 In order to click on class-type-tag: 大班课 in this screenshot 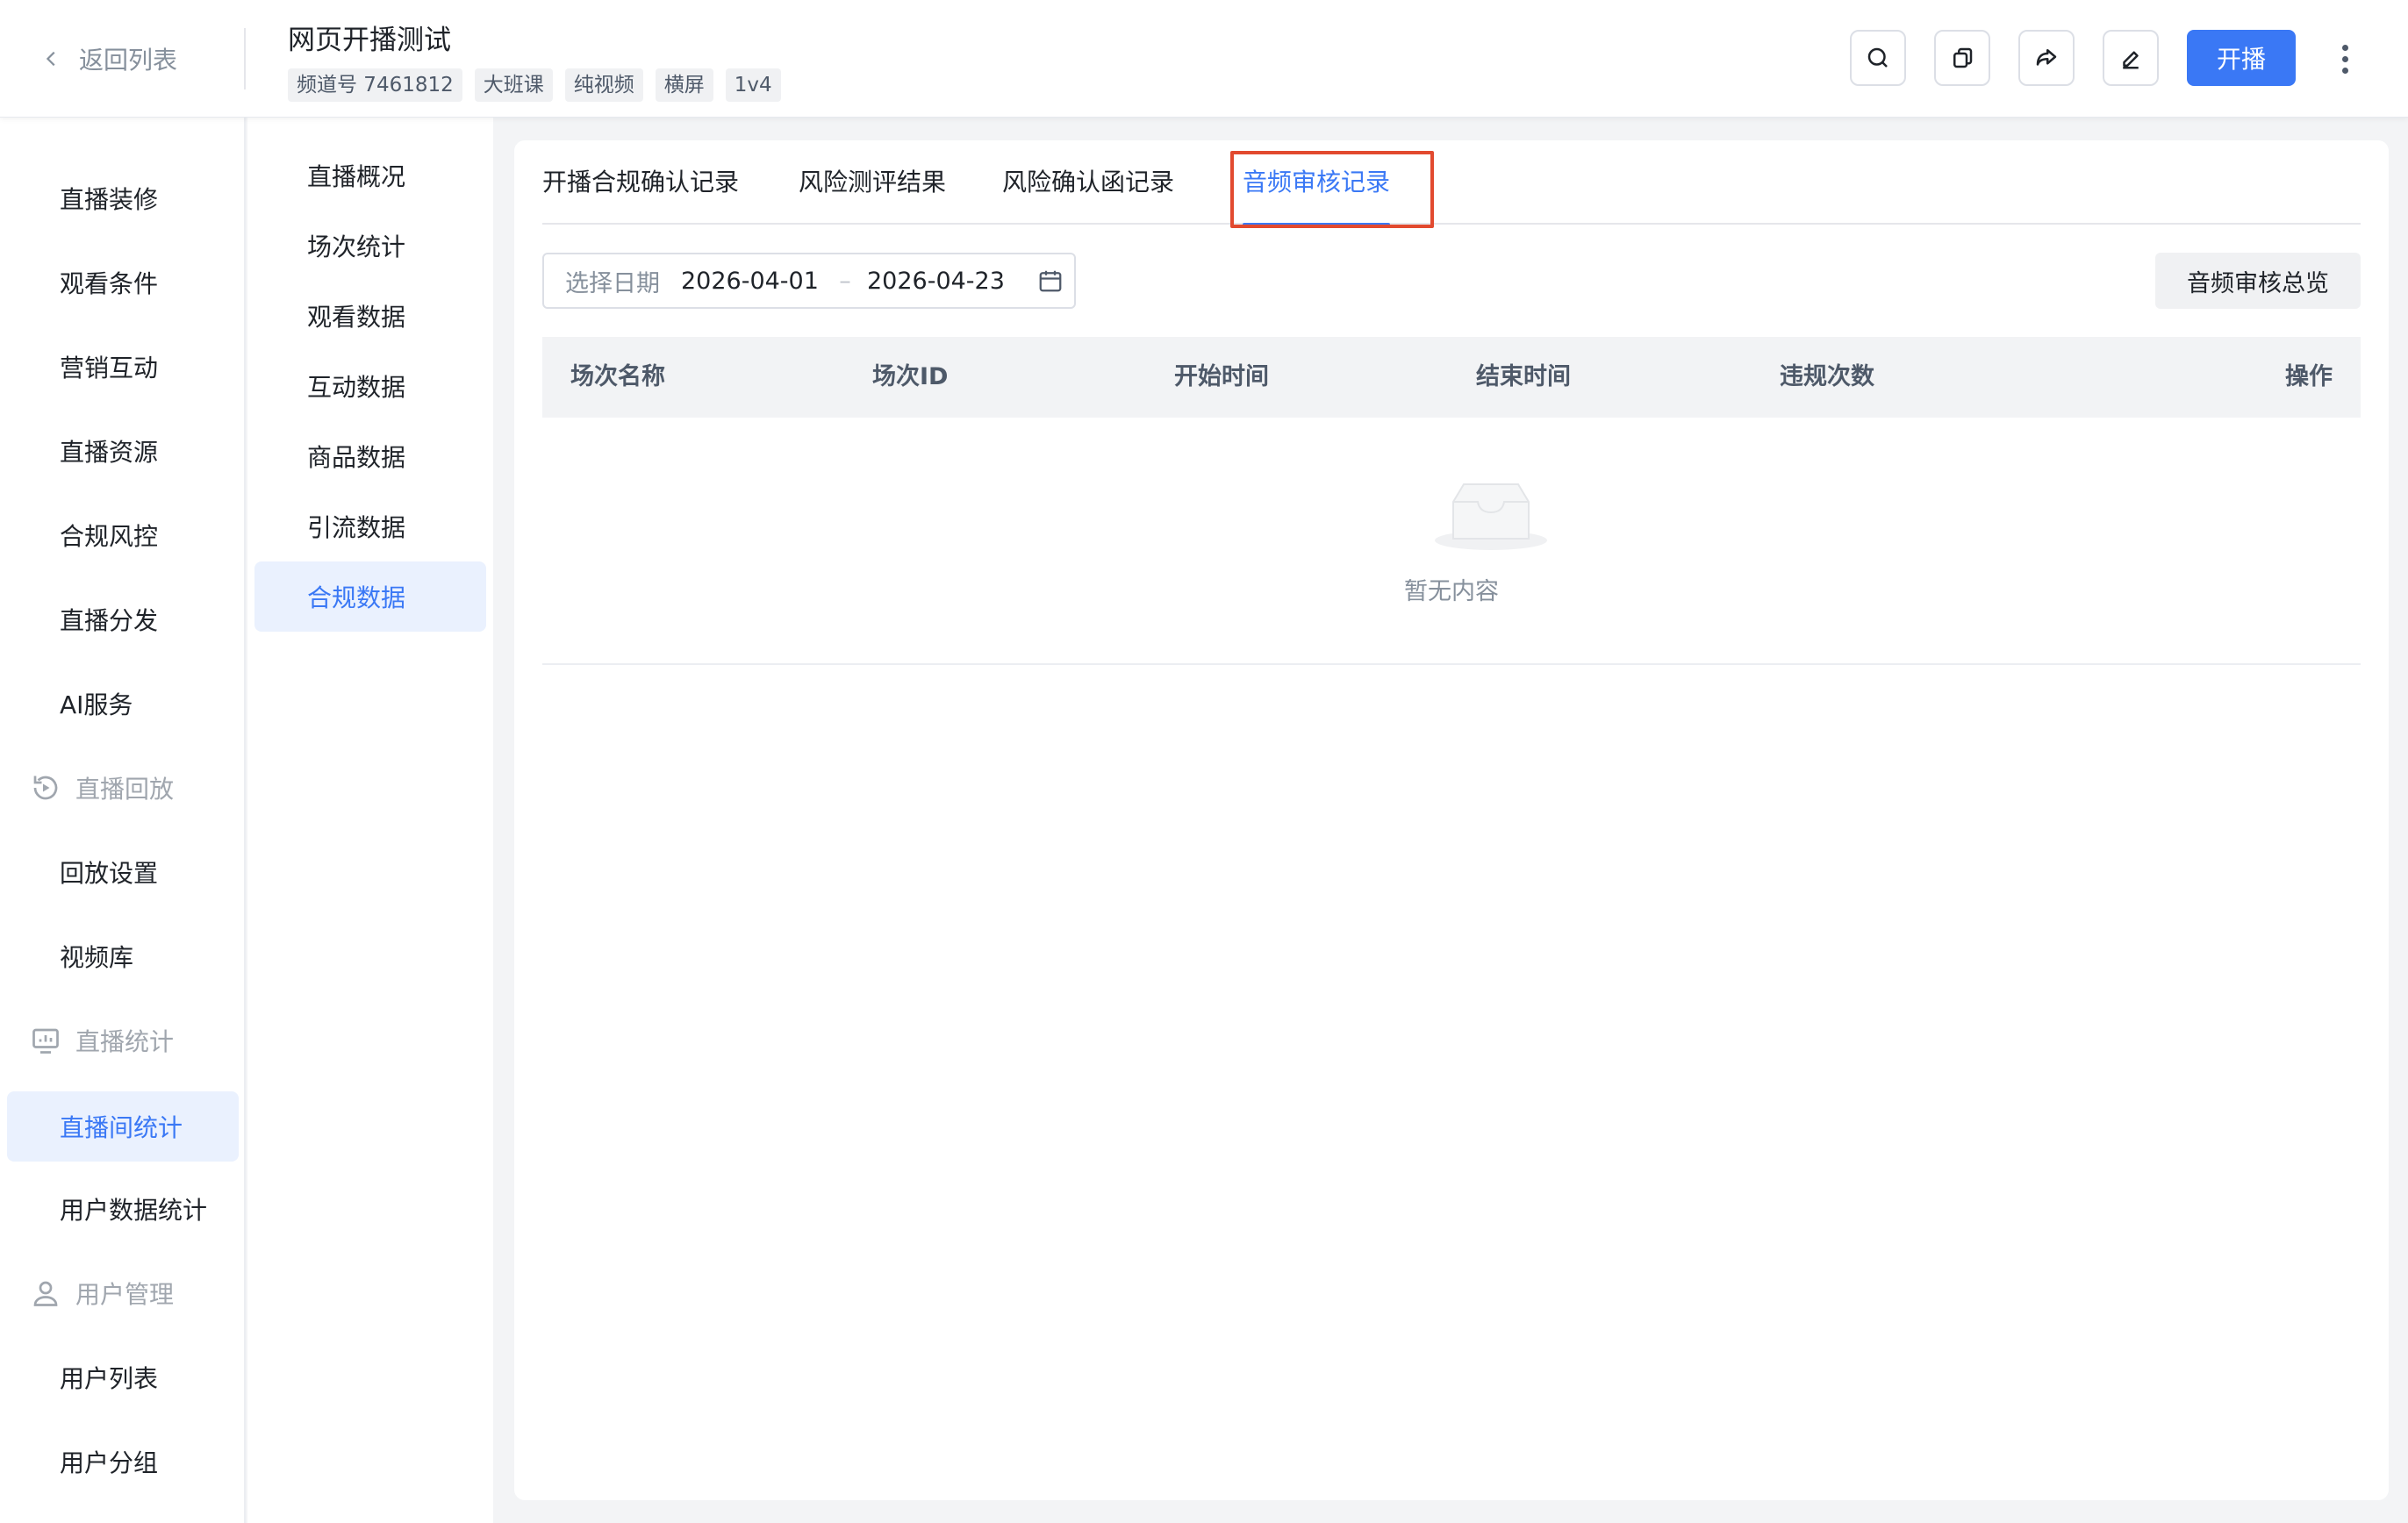, I will do `click(513, 85)`.